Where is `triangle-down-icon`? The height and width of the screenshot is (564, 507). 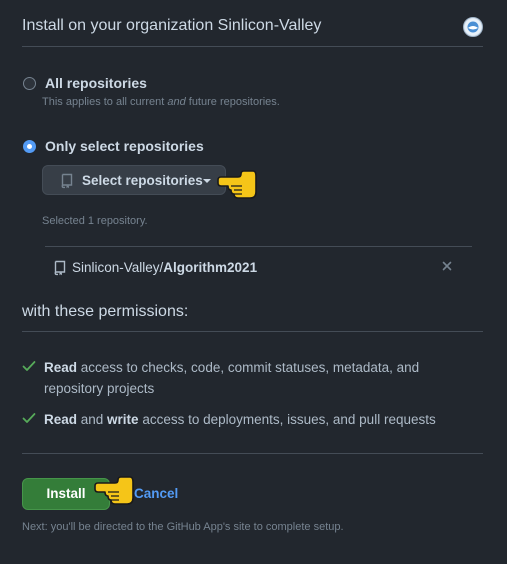 triangle-down-icon is located at coordinates (207, 181).